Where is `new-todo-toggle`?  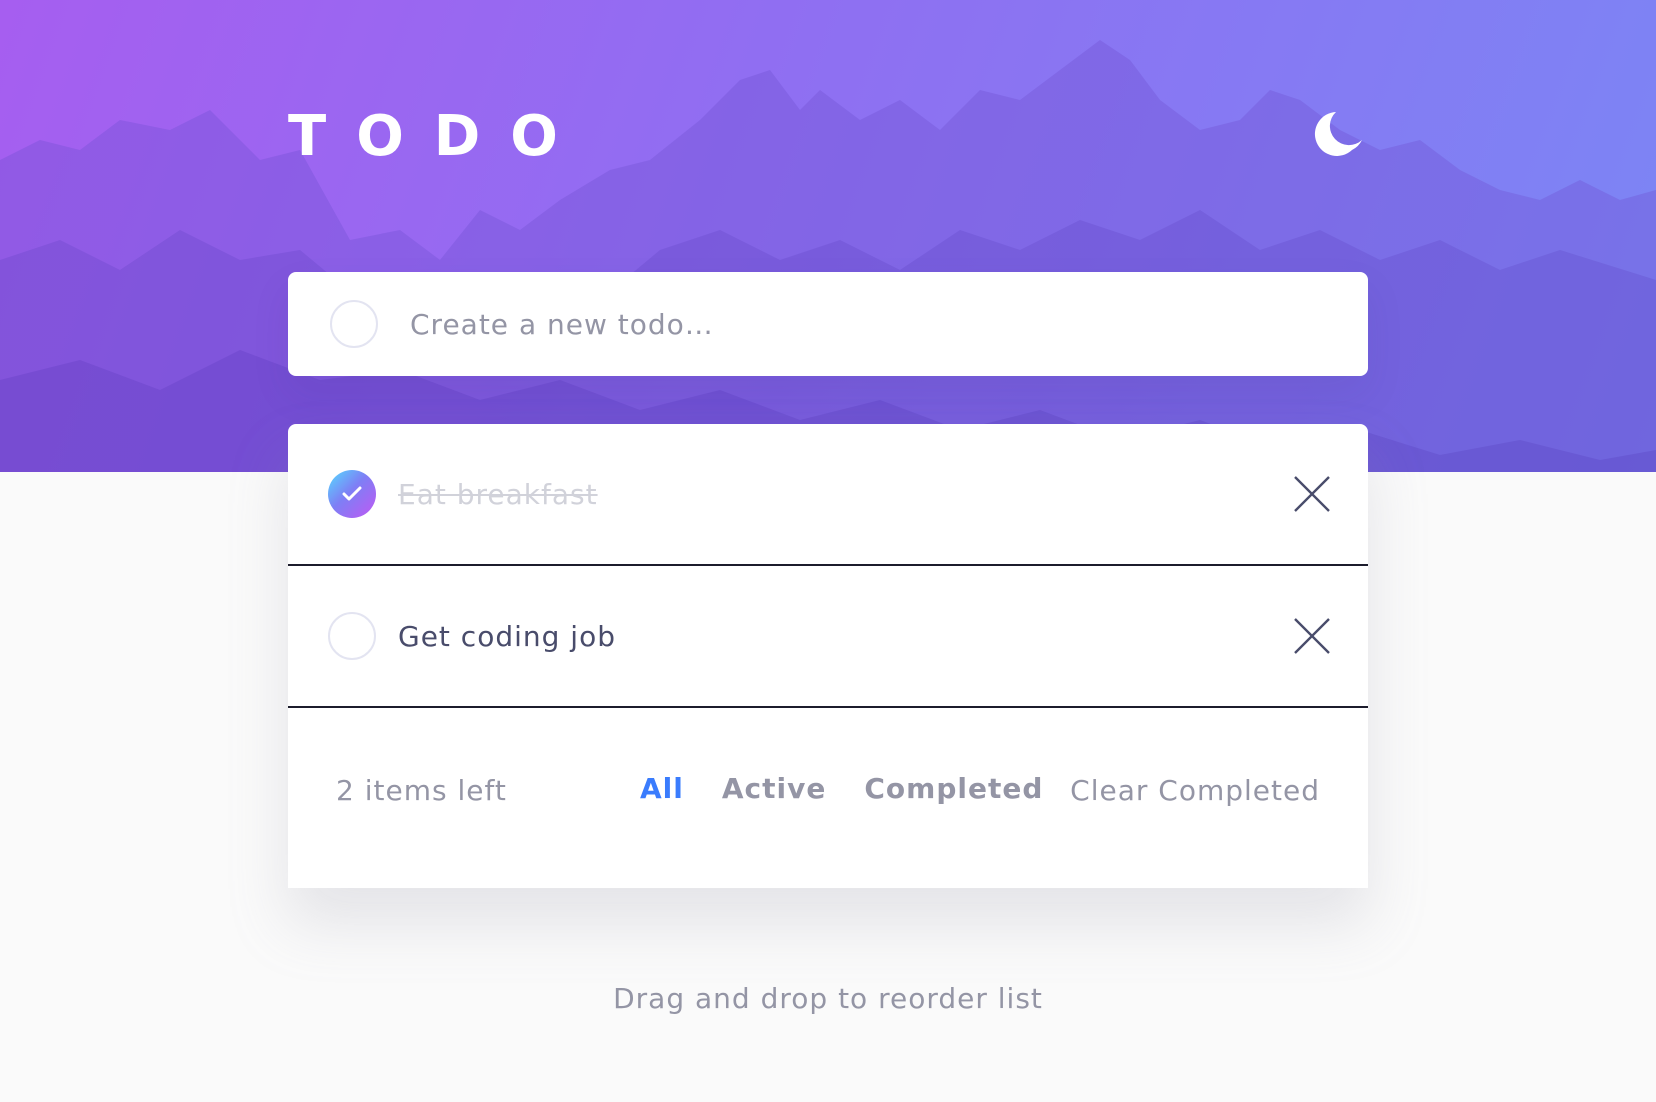 new-todo-toggle is located at coordinates (354, 324).